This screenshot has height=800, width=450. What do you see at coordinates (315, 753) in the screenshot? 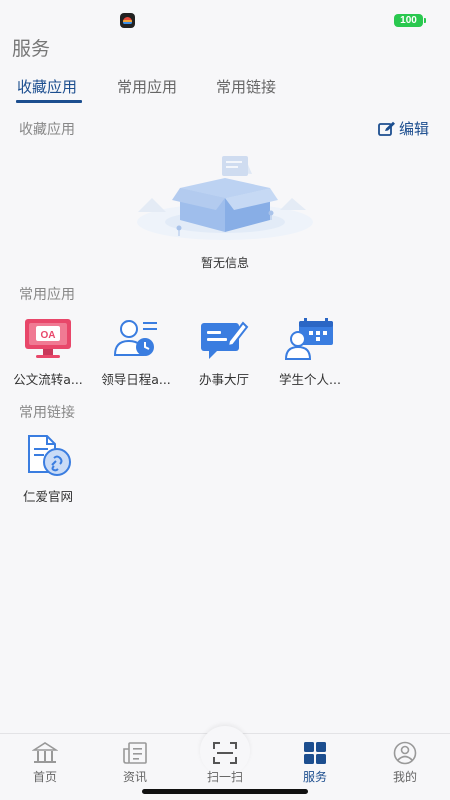
I see `service-grid-icon` at bounding box center [315, 753].